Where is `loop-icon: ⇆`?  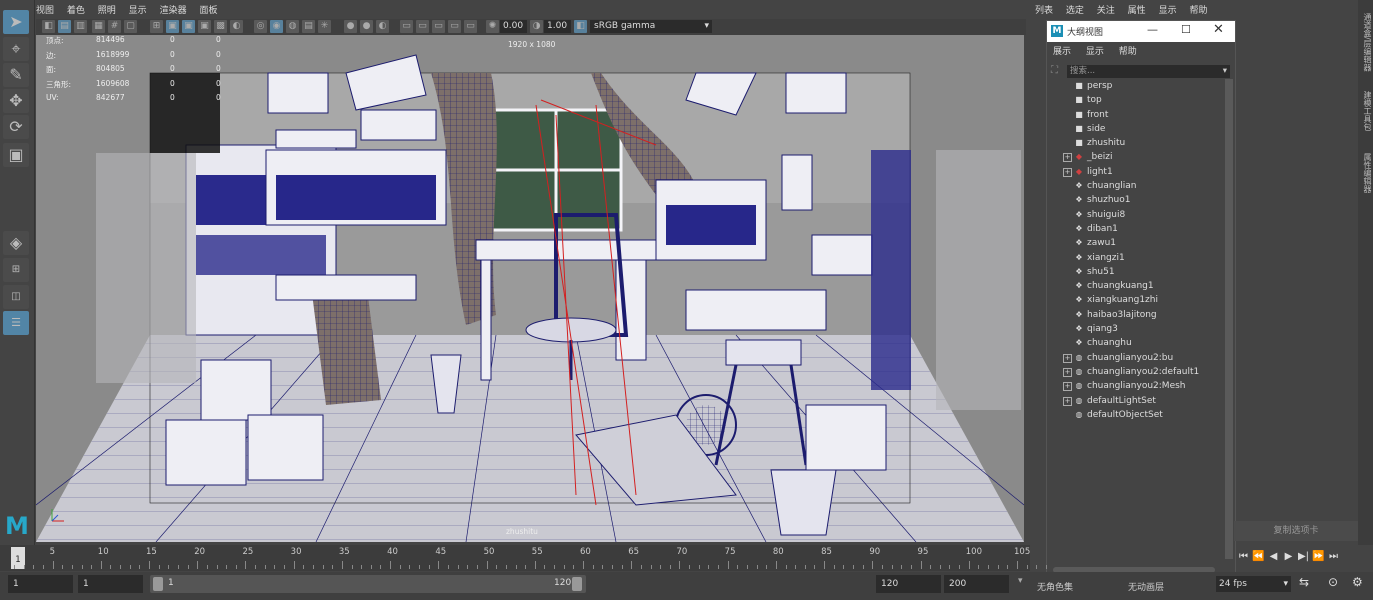
loop-icon: ⇆ is located at coordinates (1304, 582).